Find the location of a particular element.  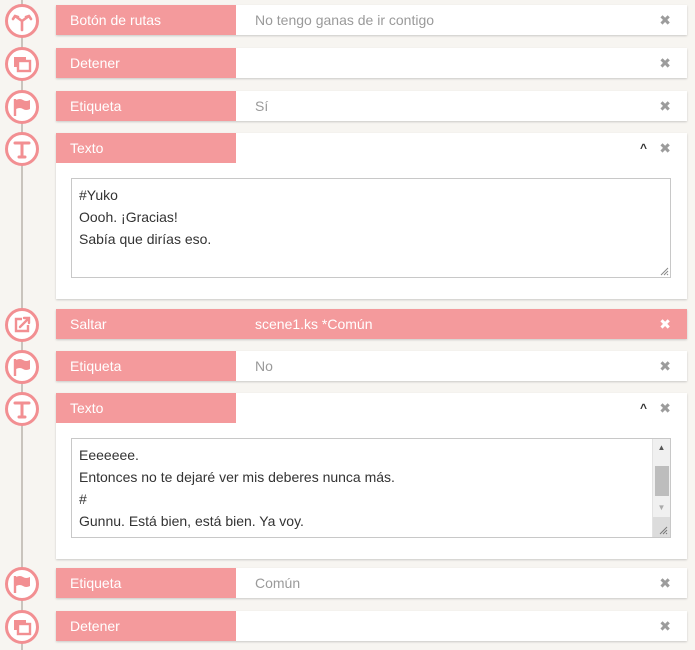

command-value: No tengo ganas de ir contigo is located at coordinates (344, 20).